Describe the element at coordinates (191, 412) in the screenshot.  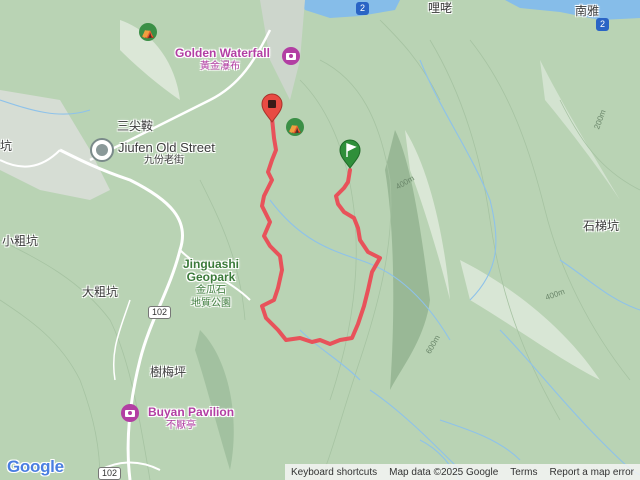
I see `buyan-en: Buyan Pavilion` at that location.